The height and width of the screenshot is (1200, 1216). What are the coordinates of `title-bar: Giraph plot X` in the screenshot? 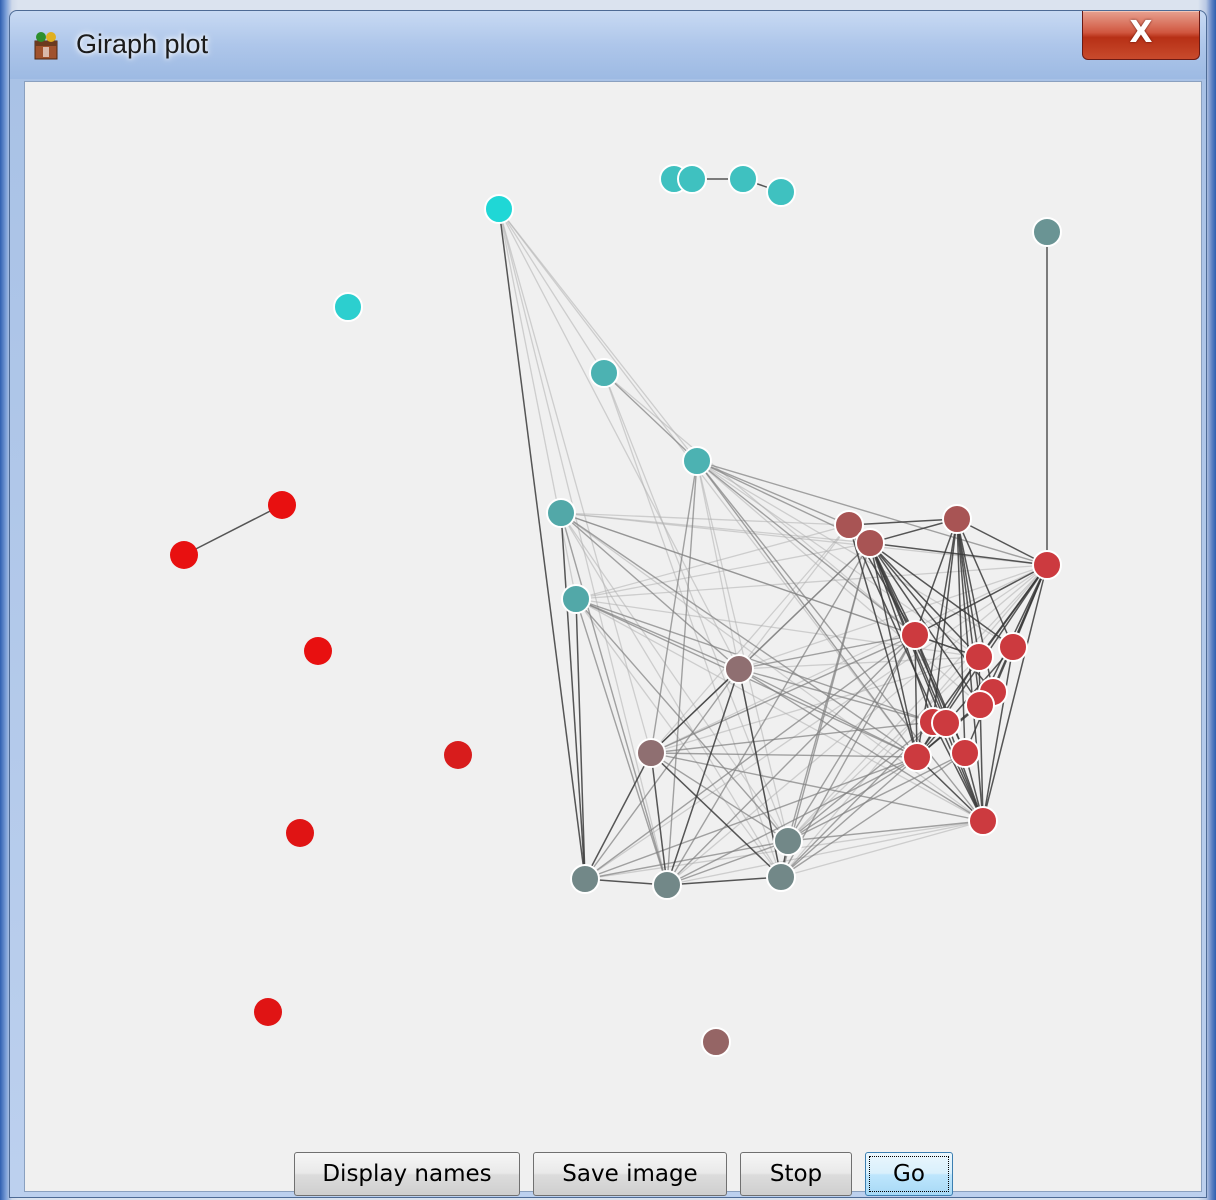 It's located at (608, 45).